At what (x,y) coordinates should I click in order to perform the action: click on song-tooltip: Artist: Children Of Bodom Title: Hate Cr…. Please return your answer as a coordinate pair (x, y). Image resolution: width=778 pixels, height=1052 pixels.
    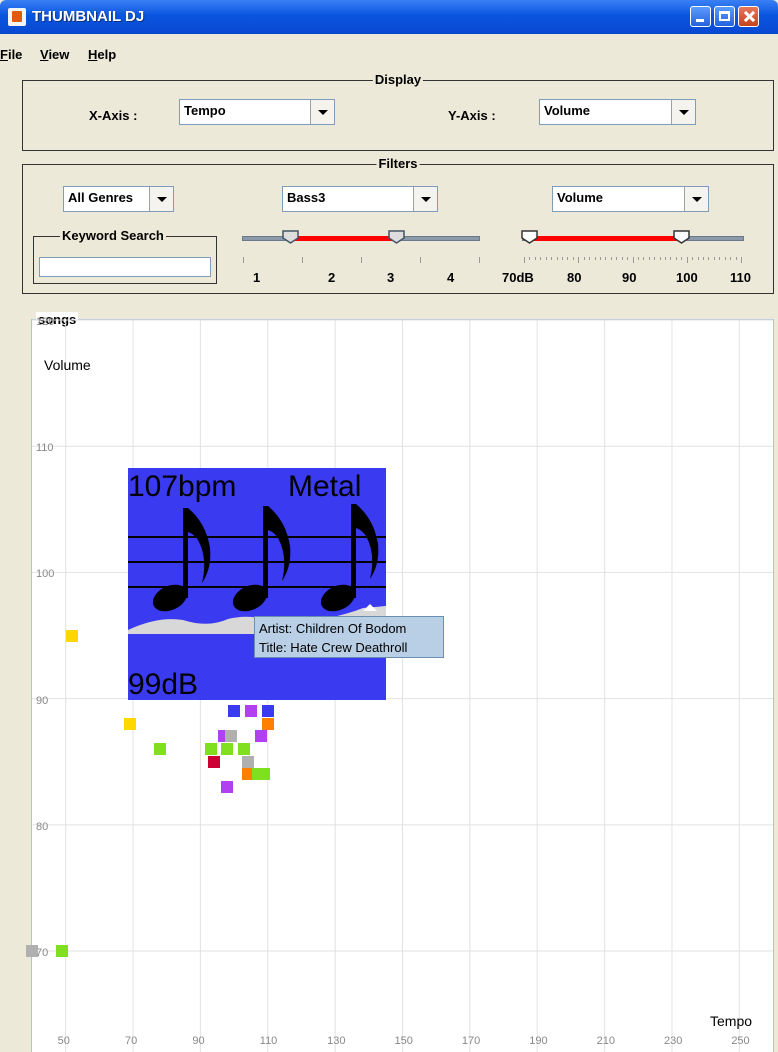
    Looking at the image, I should click on (349, 637).